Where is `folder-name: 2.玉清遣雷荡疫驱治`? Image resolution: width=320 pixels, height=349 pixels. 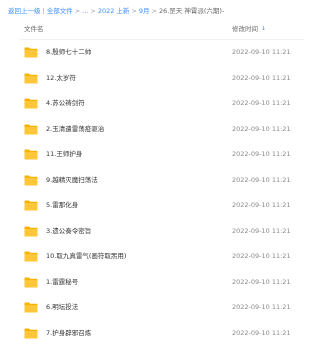 folder-name: 2.玉清遣雷荡疫驱治 is located at coordinates (75, 130).